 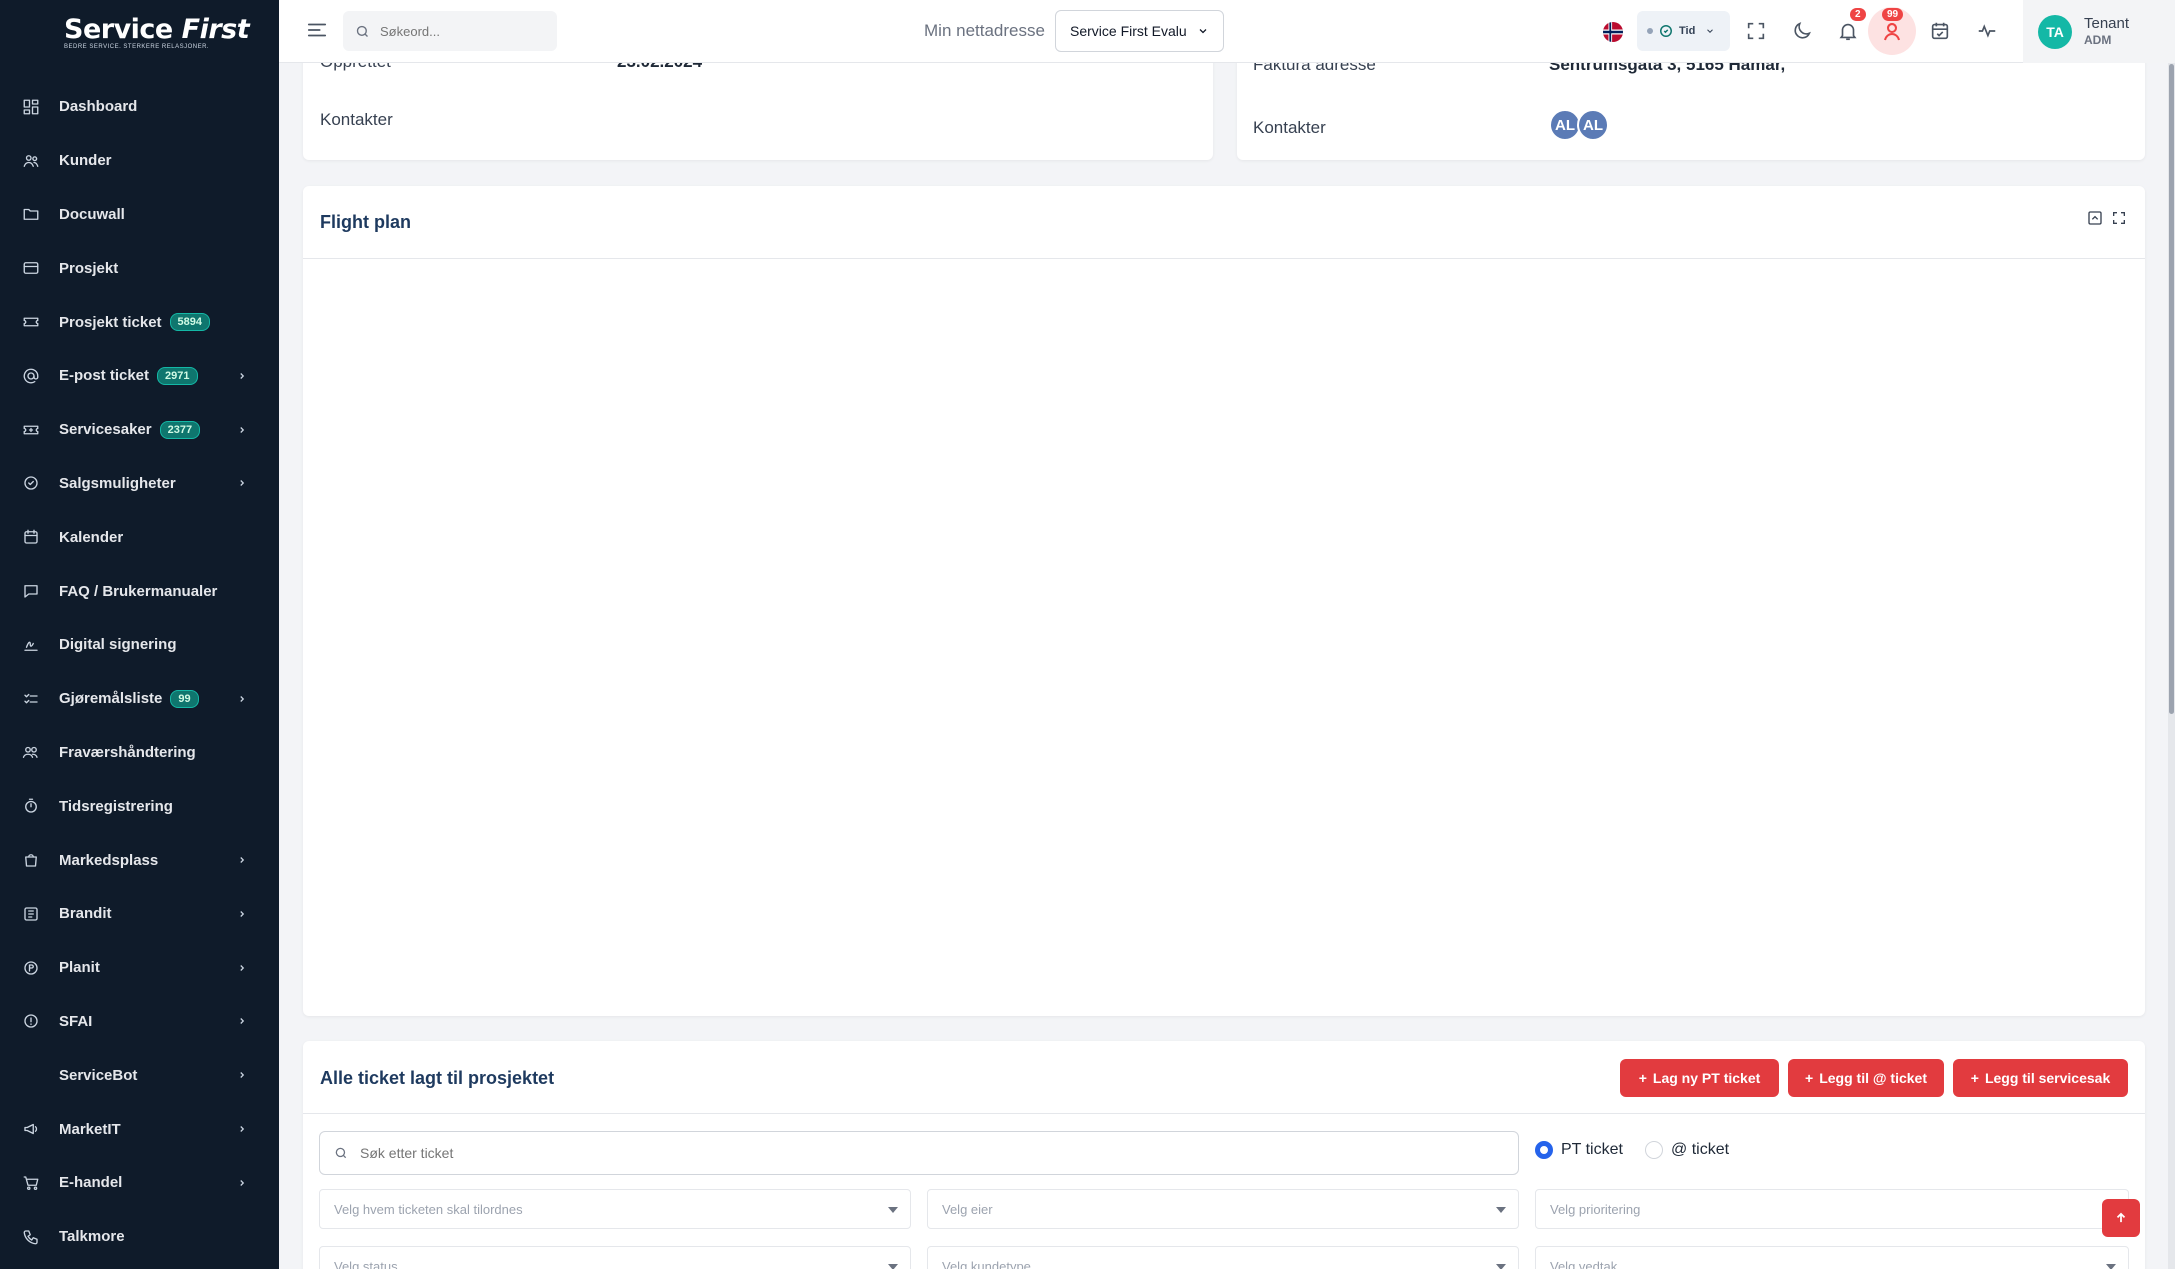 What do you see at coordinates (92, 1237) in the screenshot?
I see `sidebar-item-label: Talkmore` at bounding box center [92, 1237].